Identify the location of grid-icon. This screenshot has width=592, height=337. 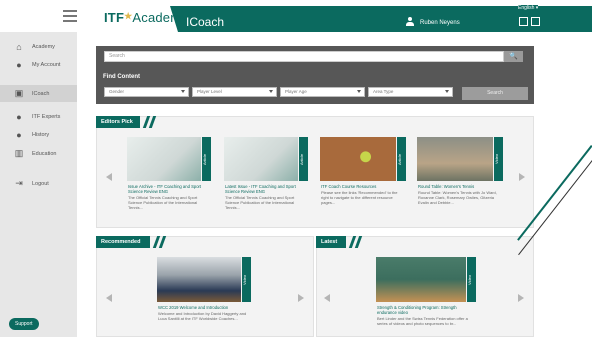
(523, 21).